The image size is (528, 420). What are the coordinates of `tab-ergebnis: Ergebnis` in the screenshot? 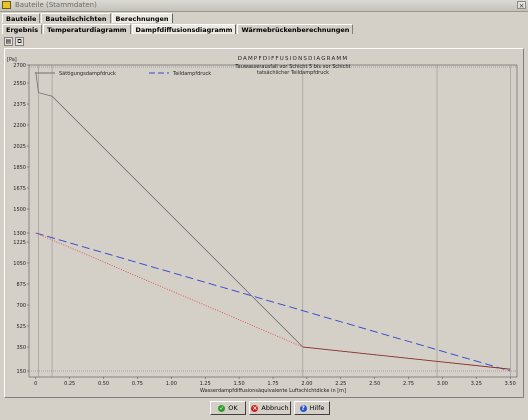 It's located at (22, 29).